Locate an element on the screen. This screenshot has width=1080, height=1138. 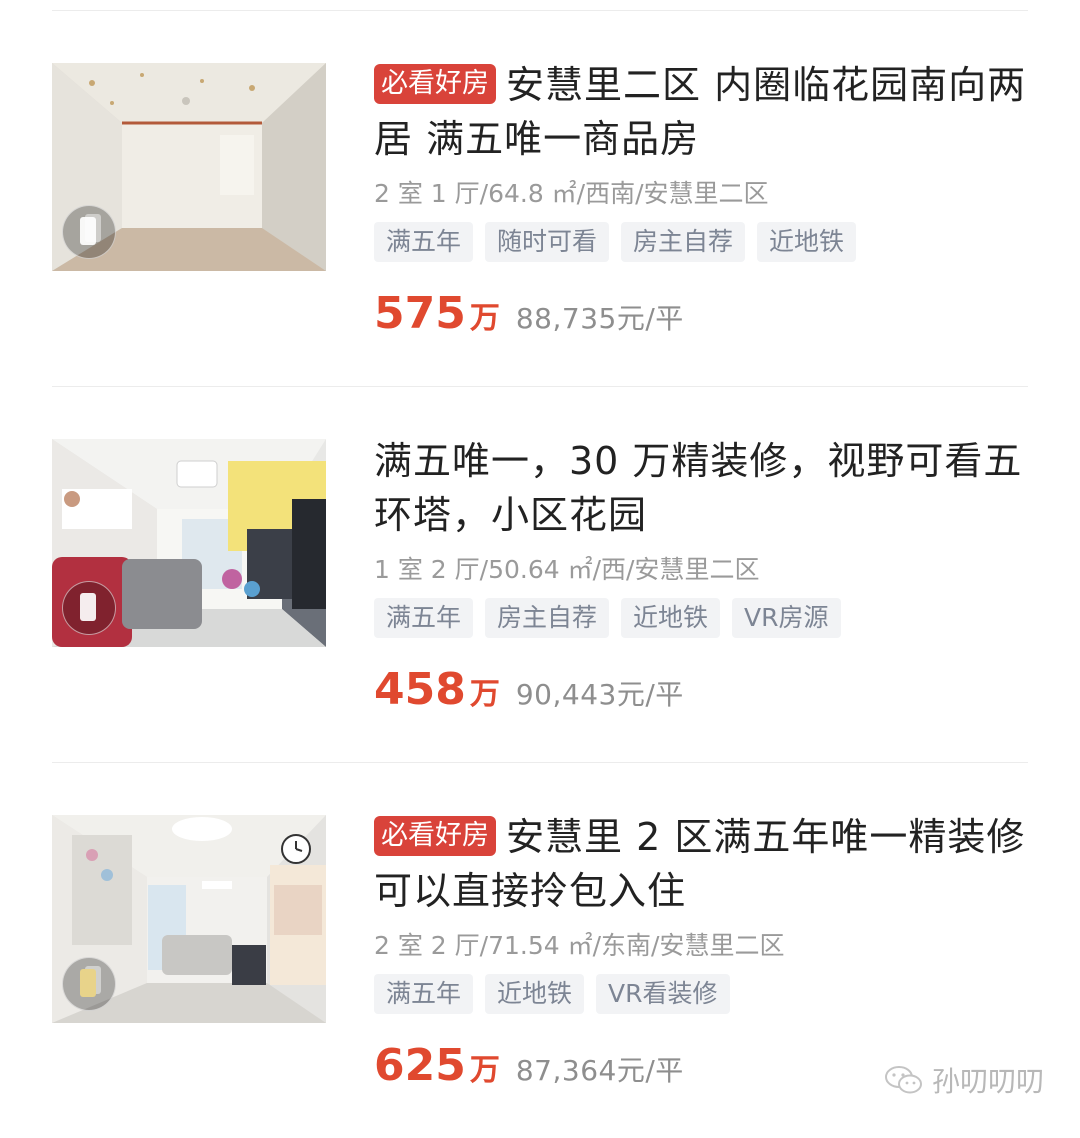
total-price: 575 is located at coordinates (420, 313).